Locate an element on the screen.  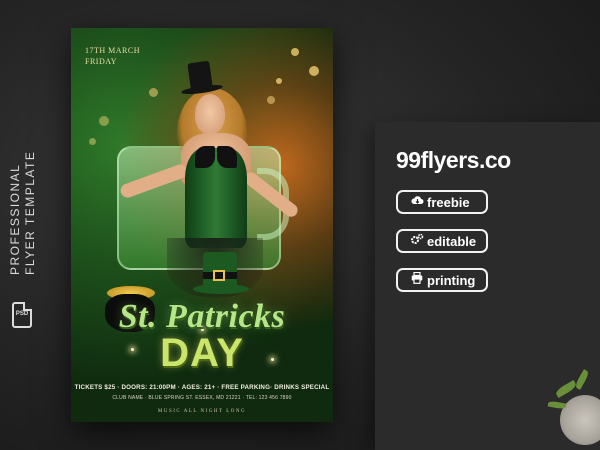
side-caption-line2: FLYER TEMPLATE is located at coordinates (30, 212).